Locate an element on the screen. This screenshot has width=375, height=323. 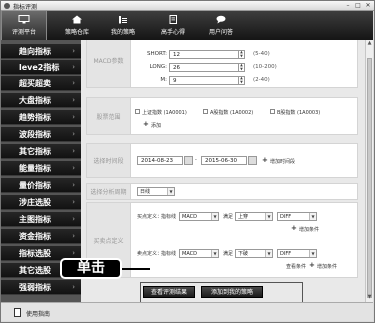
sidebar-item: 资金指标 › is located at coordinates (41, 236).